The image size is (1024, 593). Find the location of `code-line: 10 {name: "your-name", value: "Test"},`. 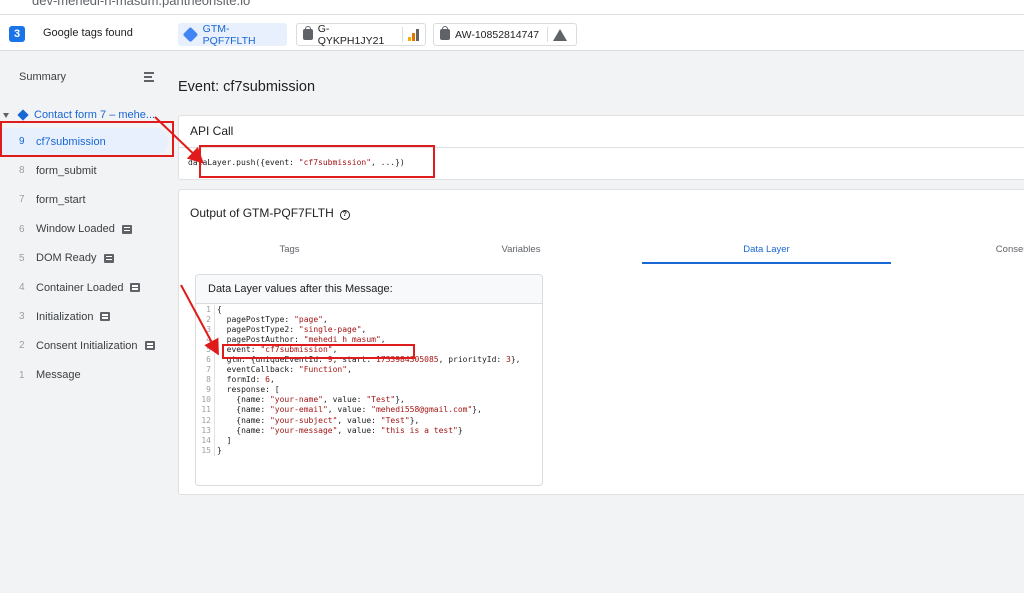

code-line: 10 {name: "your-name", value: "Test"}, is located at coordinates (369, 400).